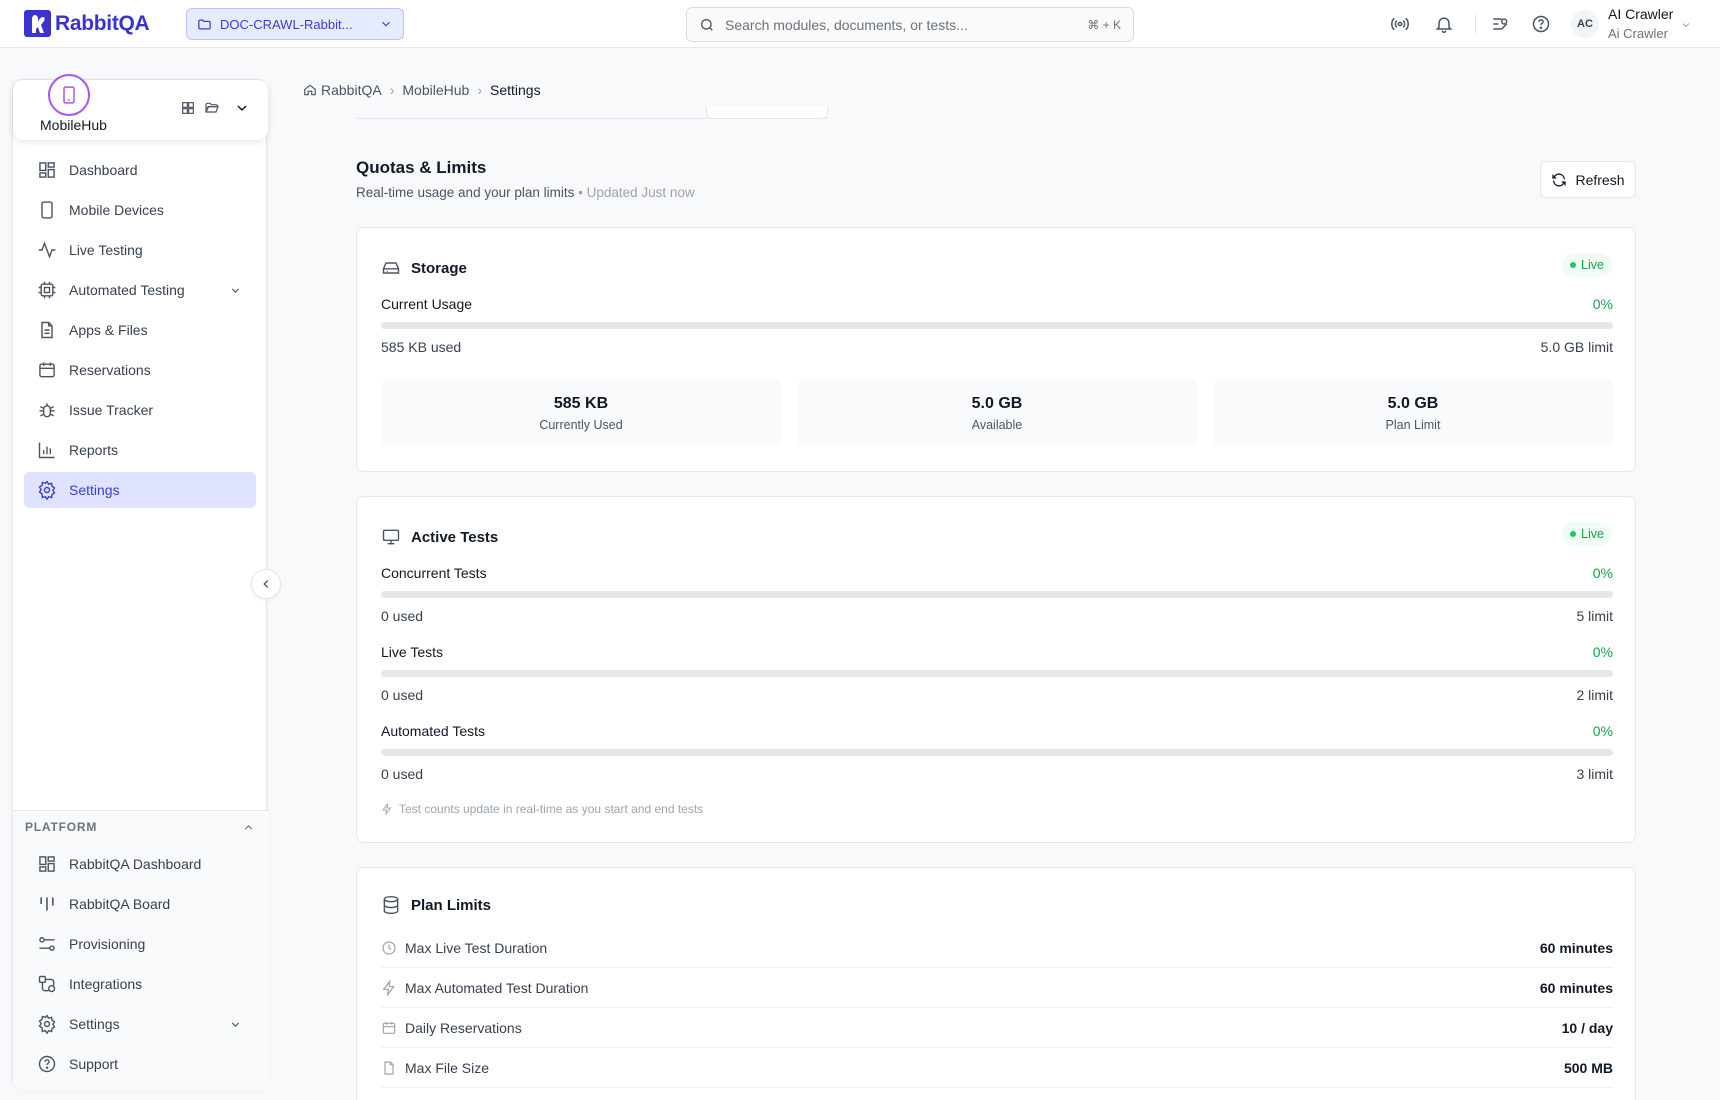  I want to click on sidebar-item-label: Issue Tracker, so click(111, 410).